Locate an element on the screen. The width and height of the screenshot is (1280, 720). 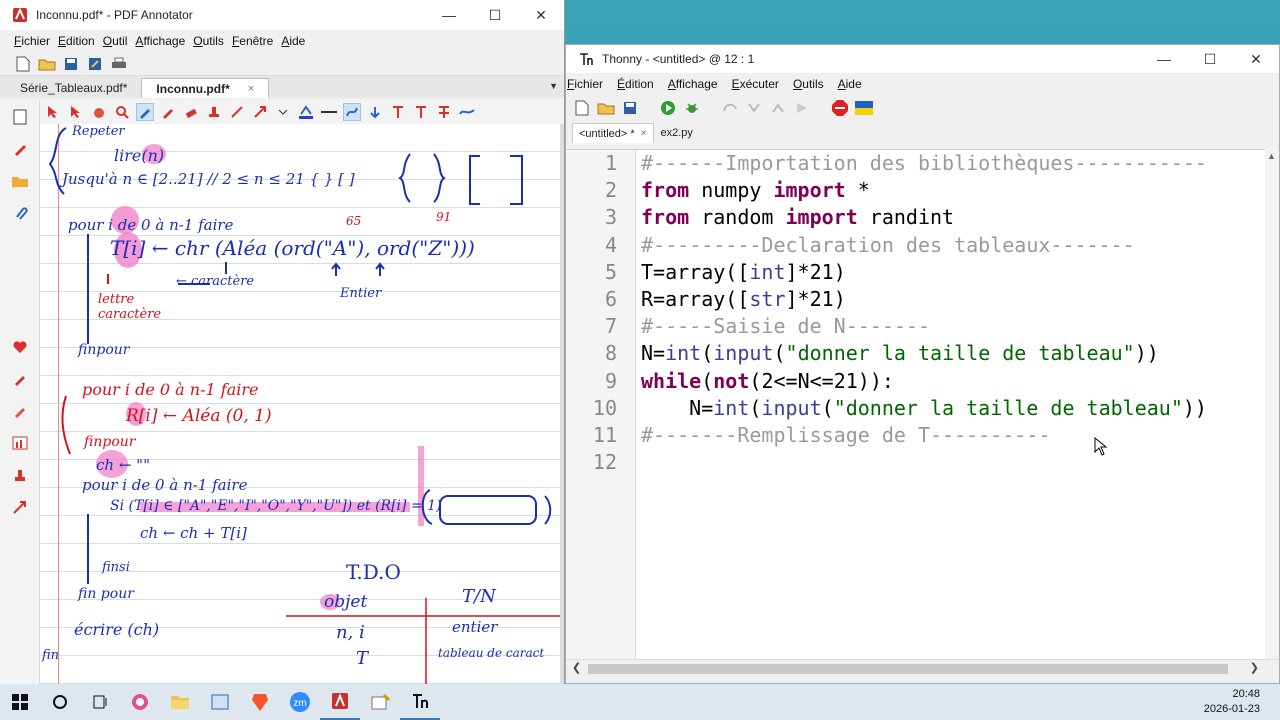
highlighter-tool-icon is located at coordinates (168, 112).